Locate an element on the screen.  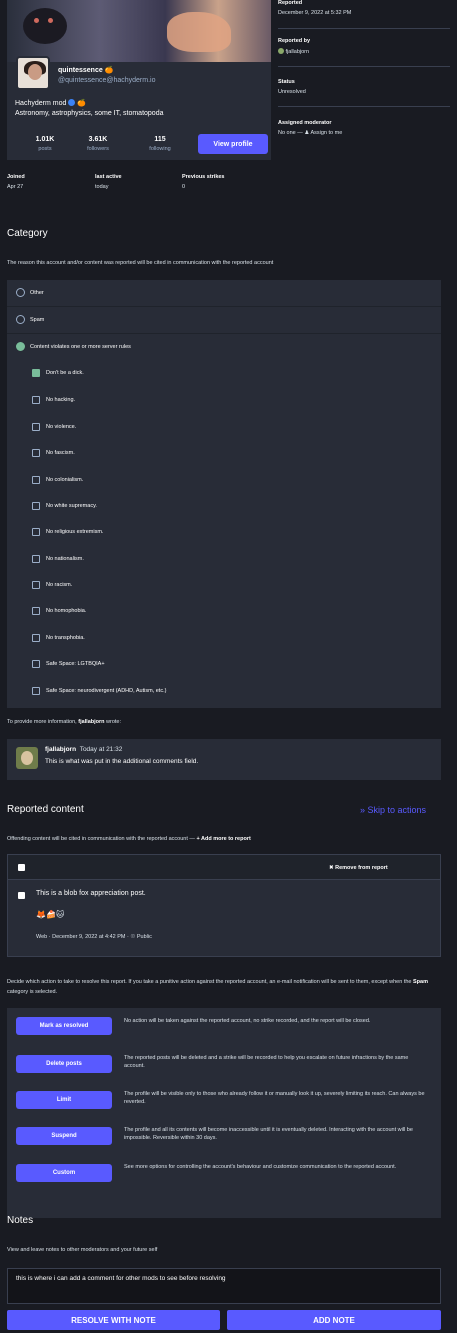
user-icon: ♟ is located at coordinates (307, 133).